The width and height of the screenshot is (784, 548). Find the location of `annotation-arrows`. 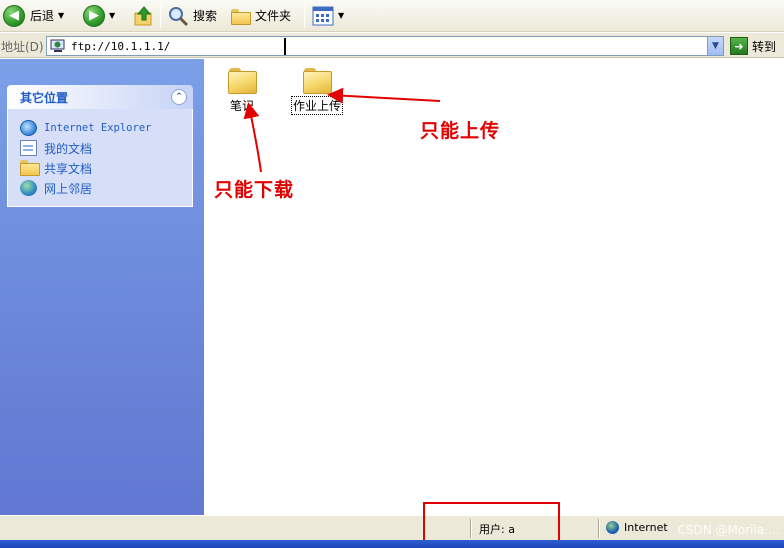

annotation-arrows is located at coordinates (342, 130).